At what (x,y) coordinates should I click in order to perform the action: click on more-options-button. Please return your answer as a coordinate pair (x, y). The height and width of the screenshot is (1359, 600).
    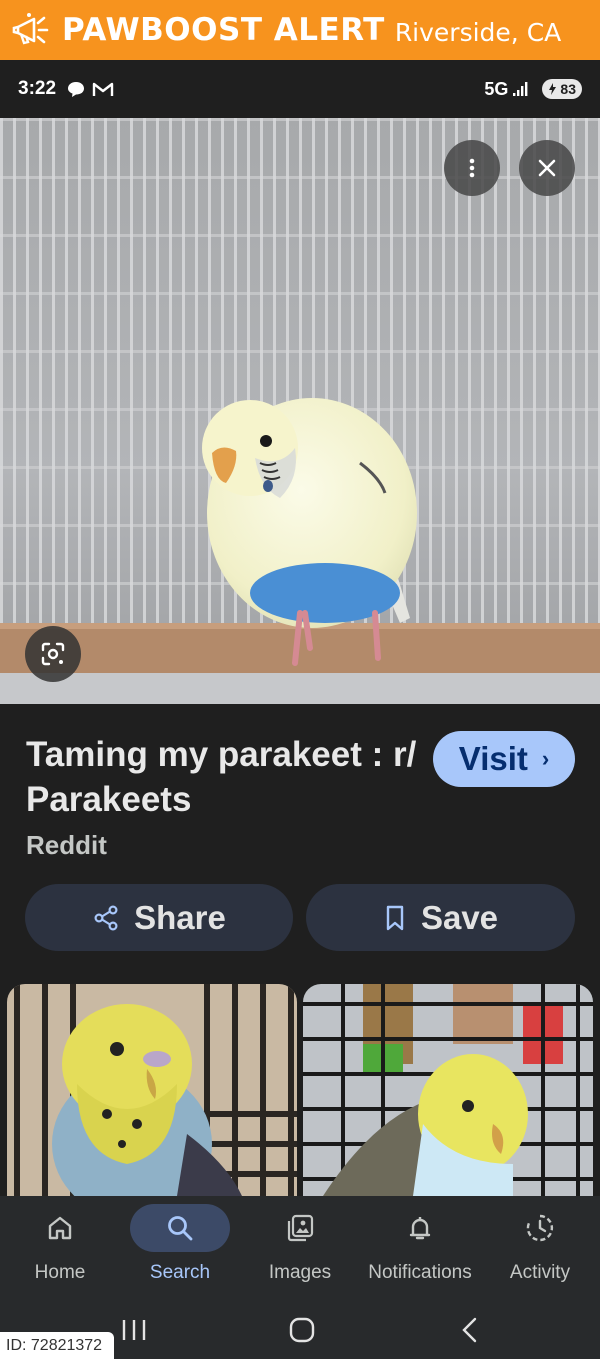
    Looking at the image, I should click on (472, 168).